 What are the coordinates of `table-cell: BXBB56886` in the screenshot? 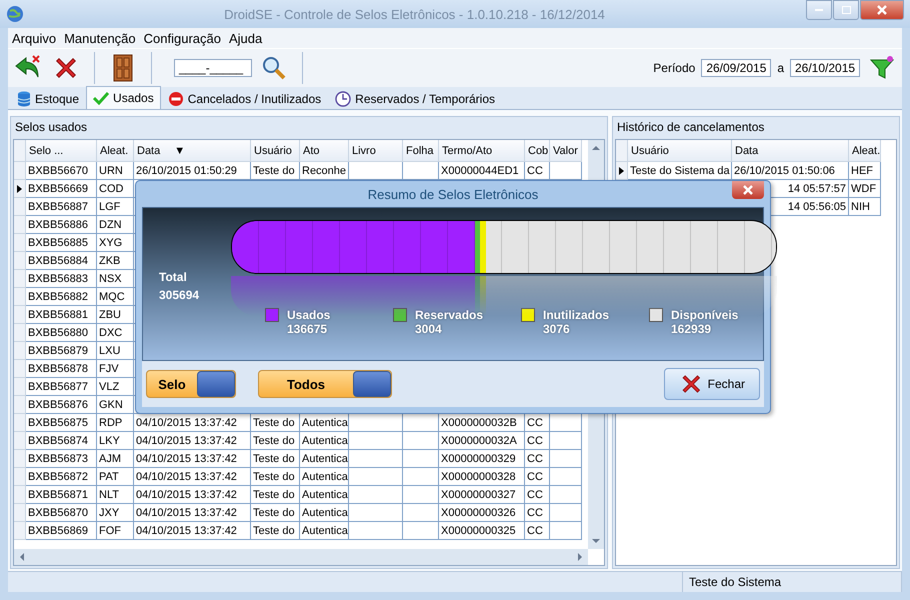 It's located at (61, 225).